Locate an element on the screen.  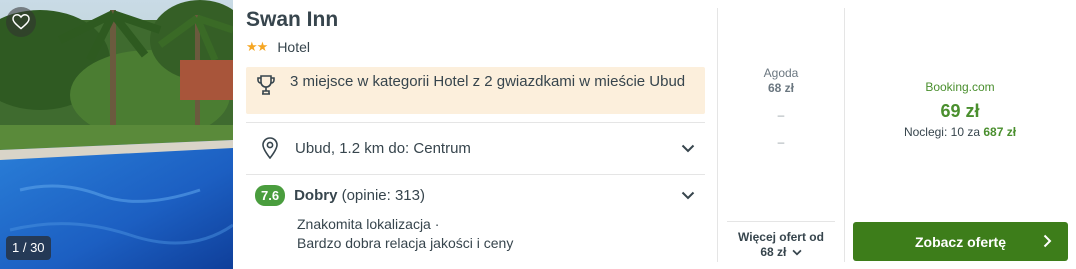
hotel-category-row: ★★ Hotel is located at coordinates (278, 47).